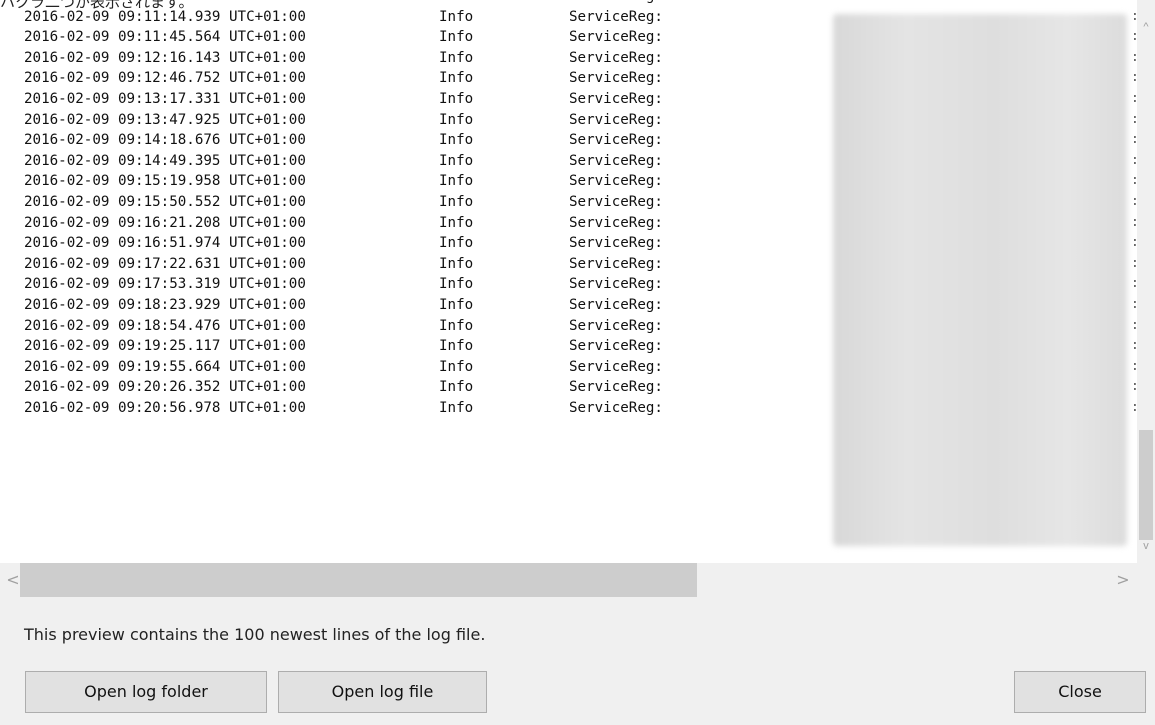 This screenshot has width=1155, height=725. Describe the element at coordinates (165, 284) in the screenshot. I see `log-timestamp: 2016-02-09 09:17:53.319 UTC+01:00` at that location.